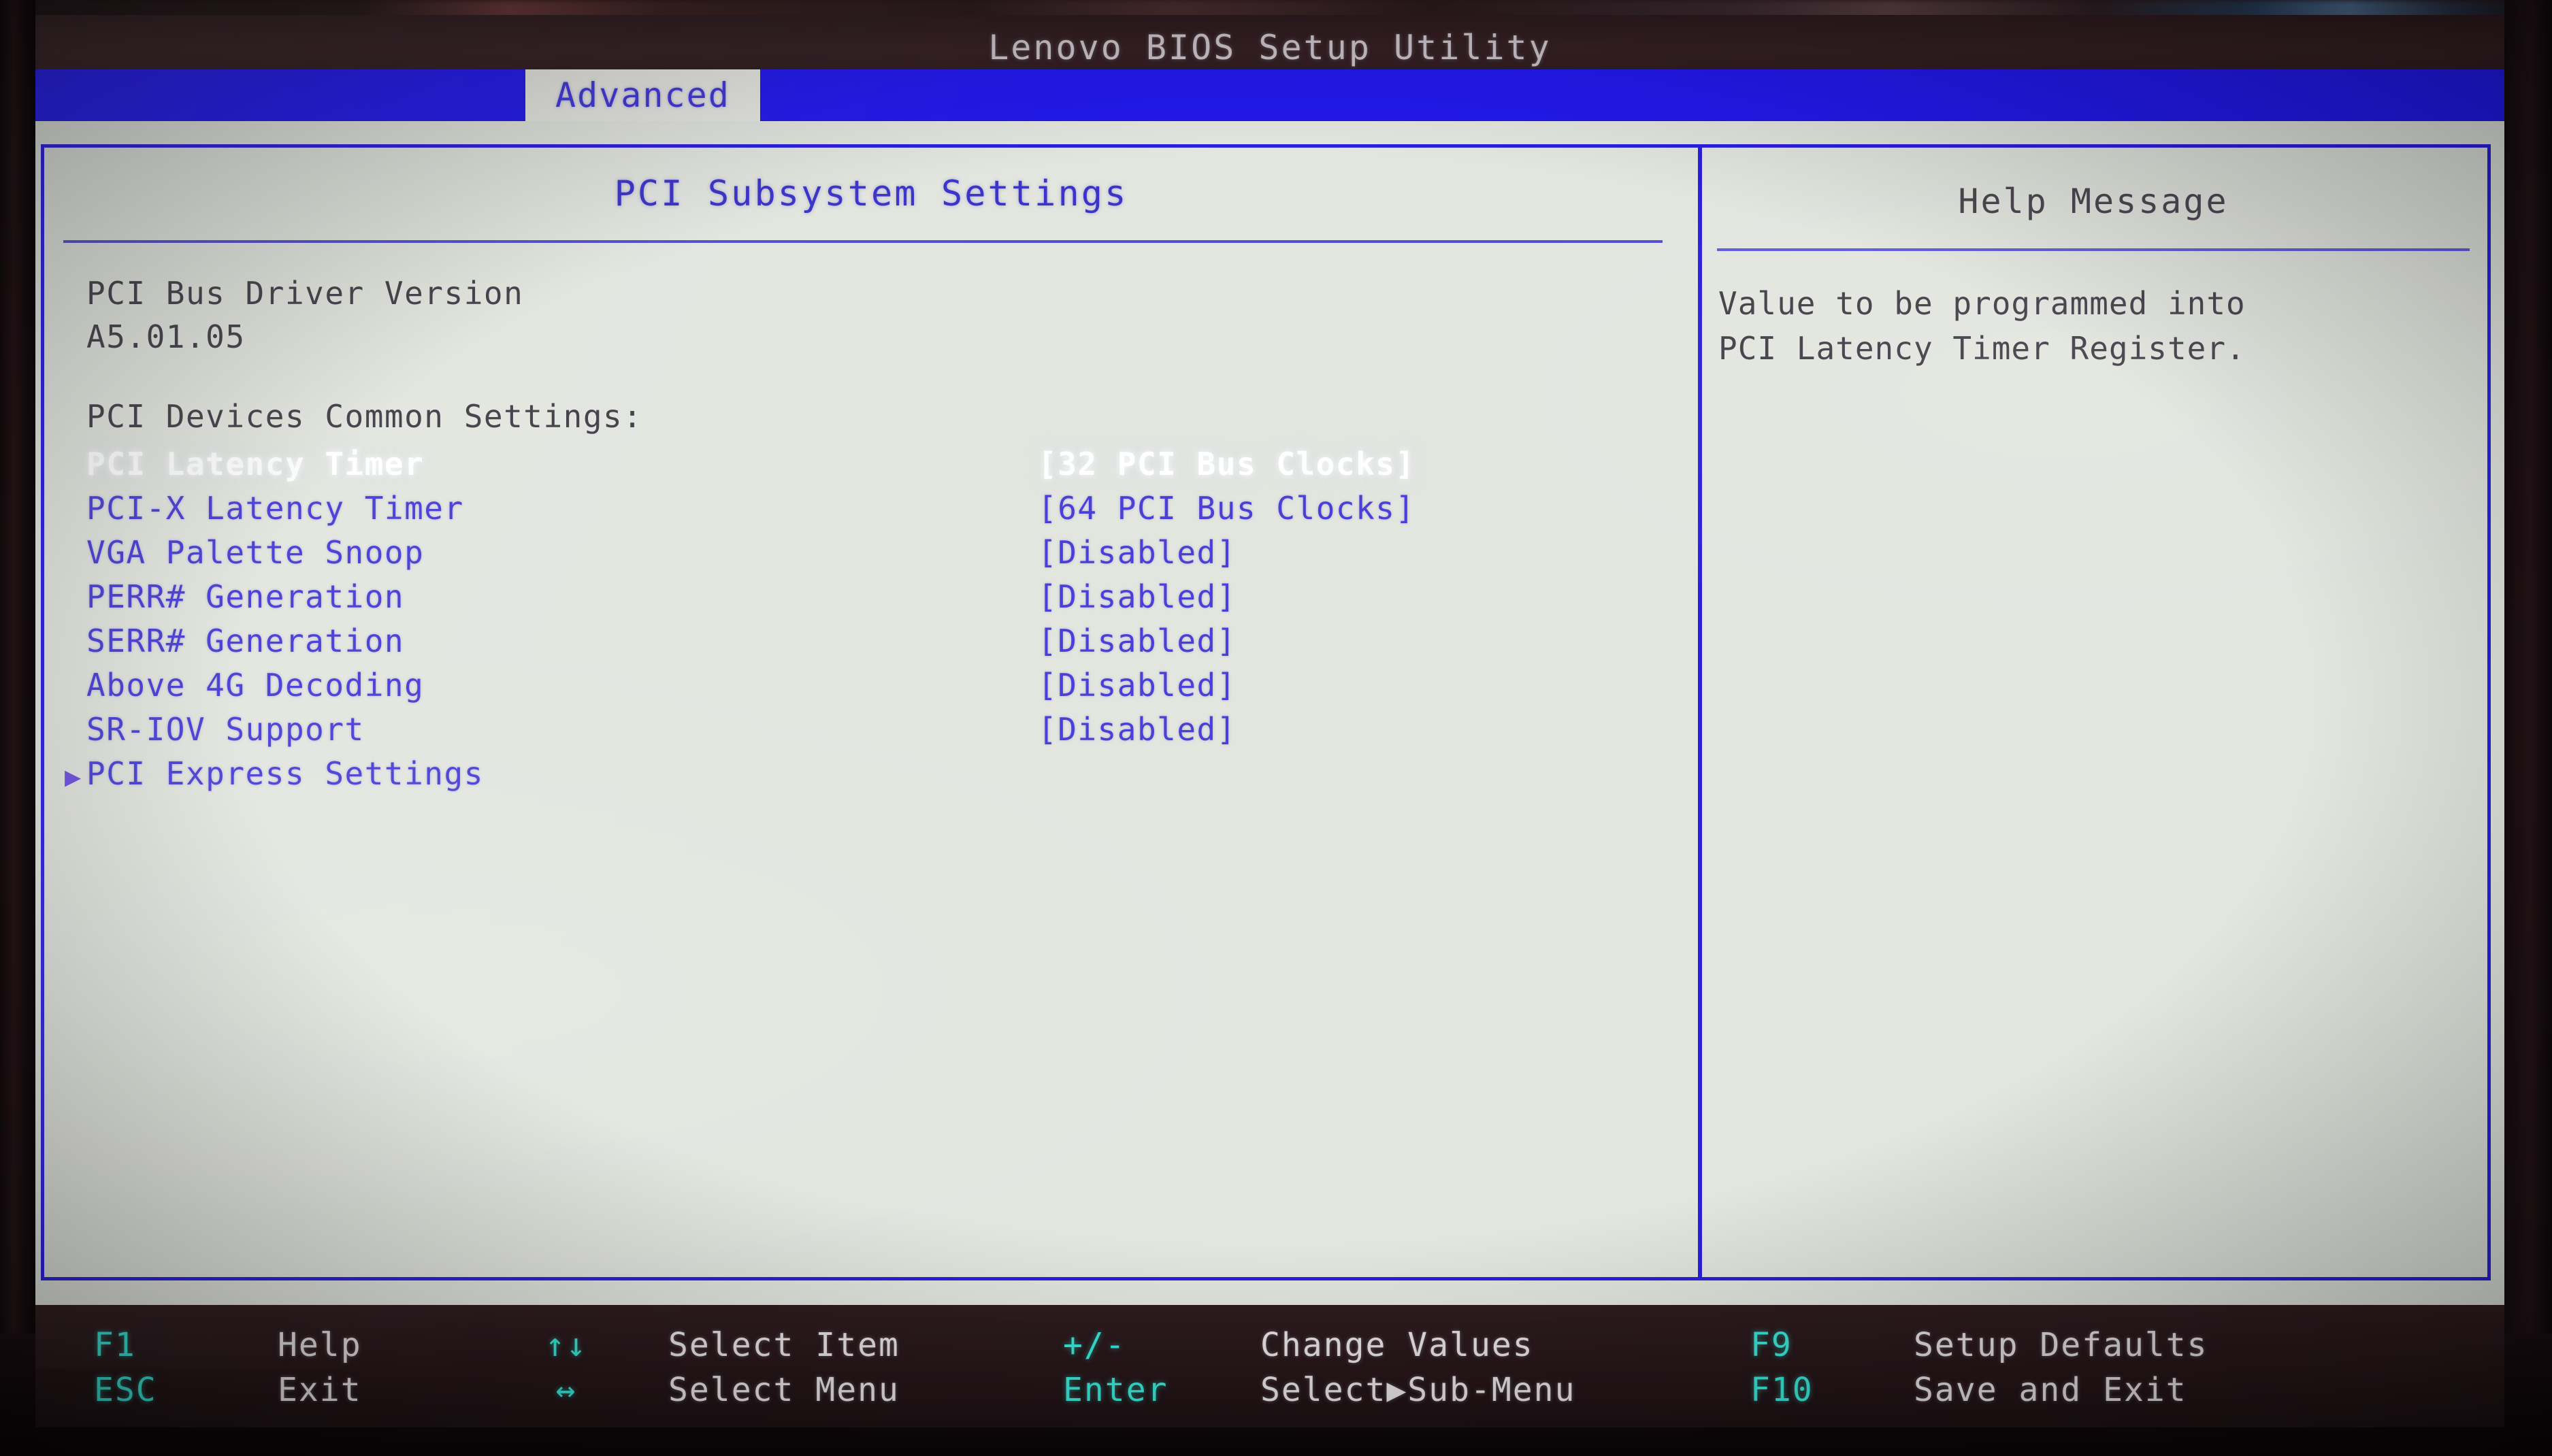 The image size is (2552, 1456). What do you see at coordinates (255, 686) in the screenshot?
I see `setting-label: Above 4G Decoding` at bounding box center [255, 686].